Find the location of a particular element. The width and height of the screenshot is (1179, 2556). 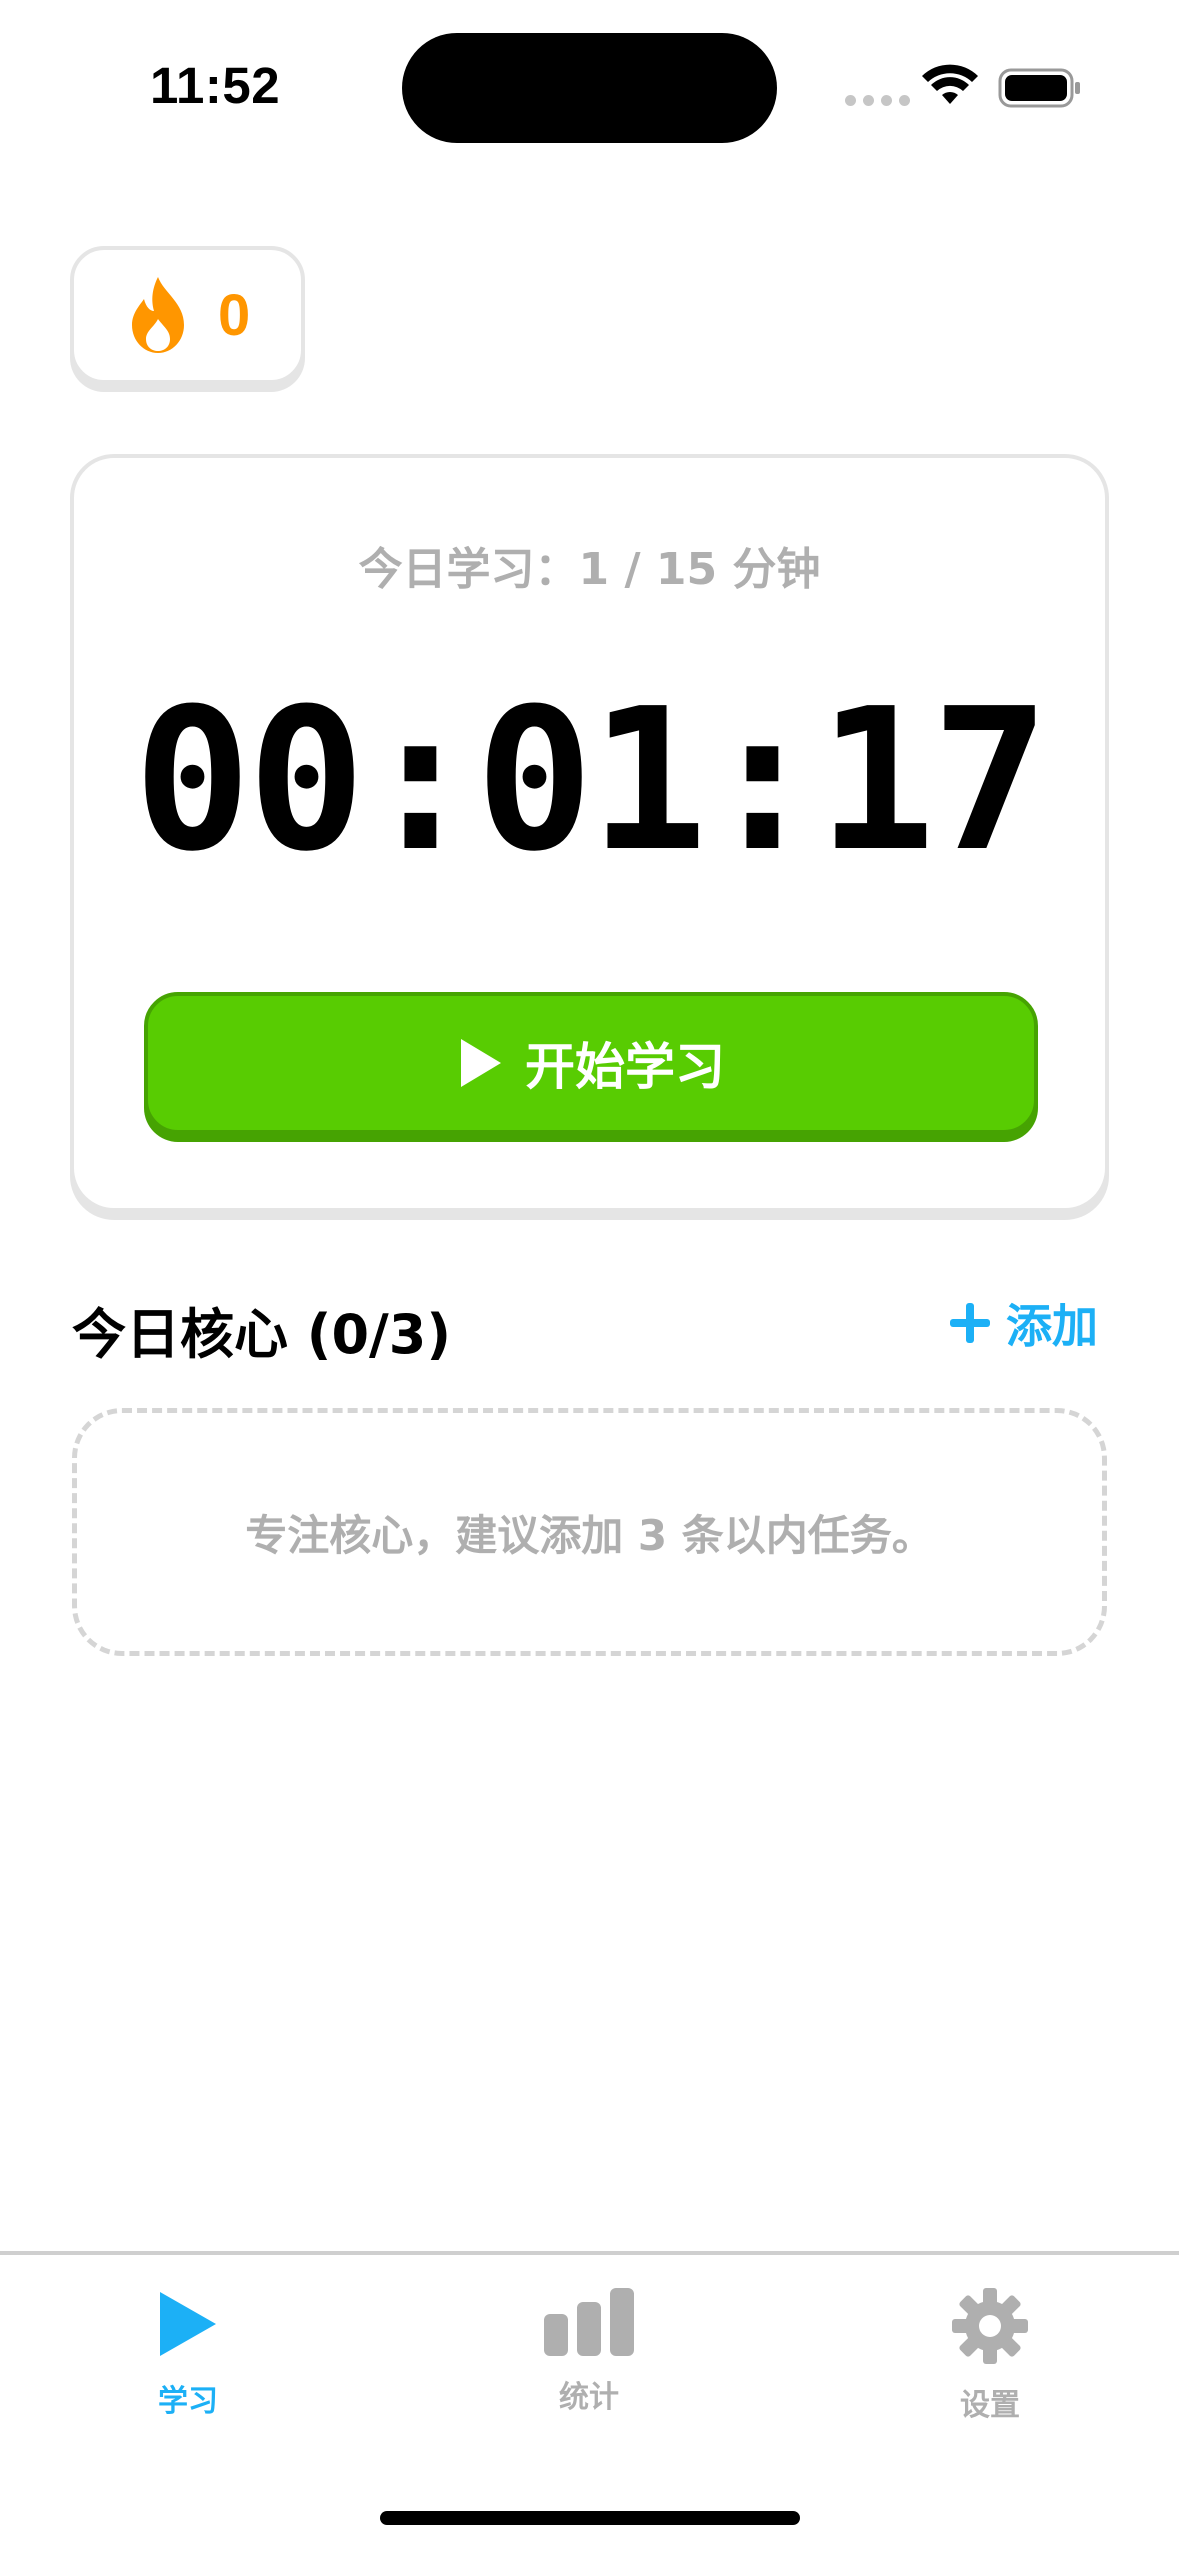

tab-stats: 统计 is located at coordinates (589, 2352).